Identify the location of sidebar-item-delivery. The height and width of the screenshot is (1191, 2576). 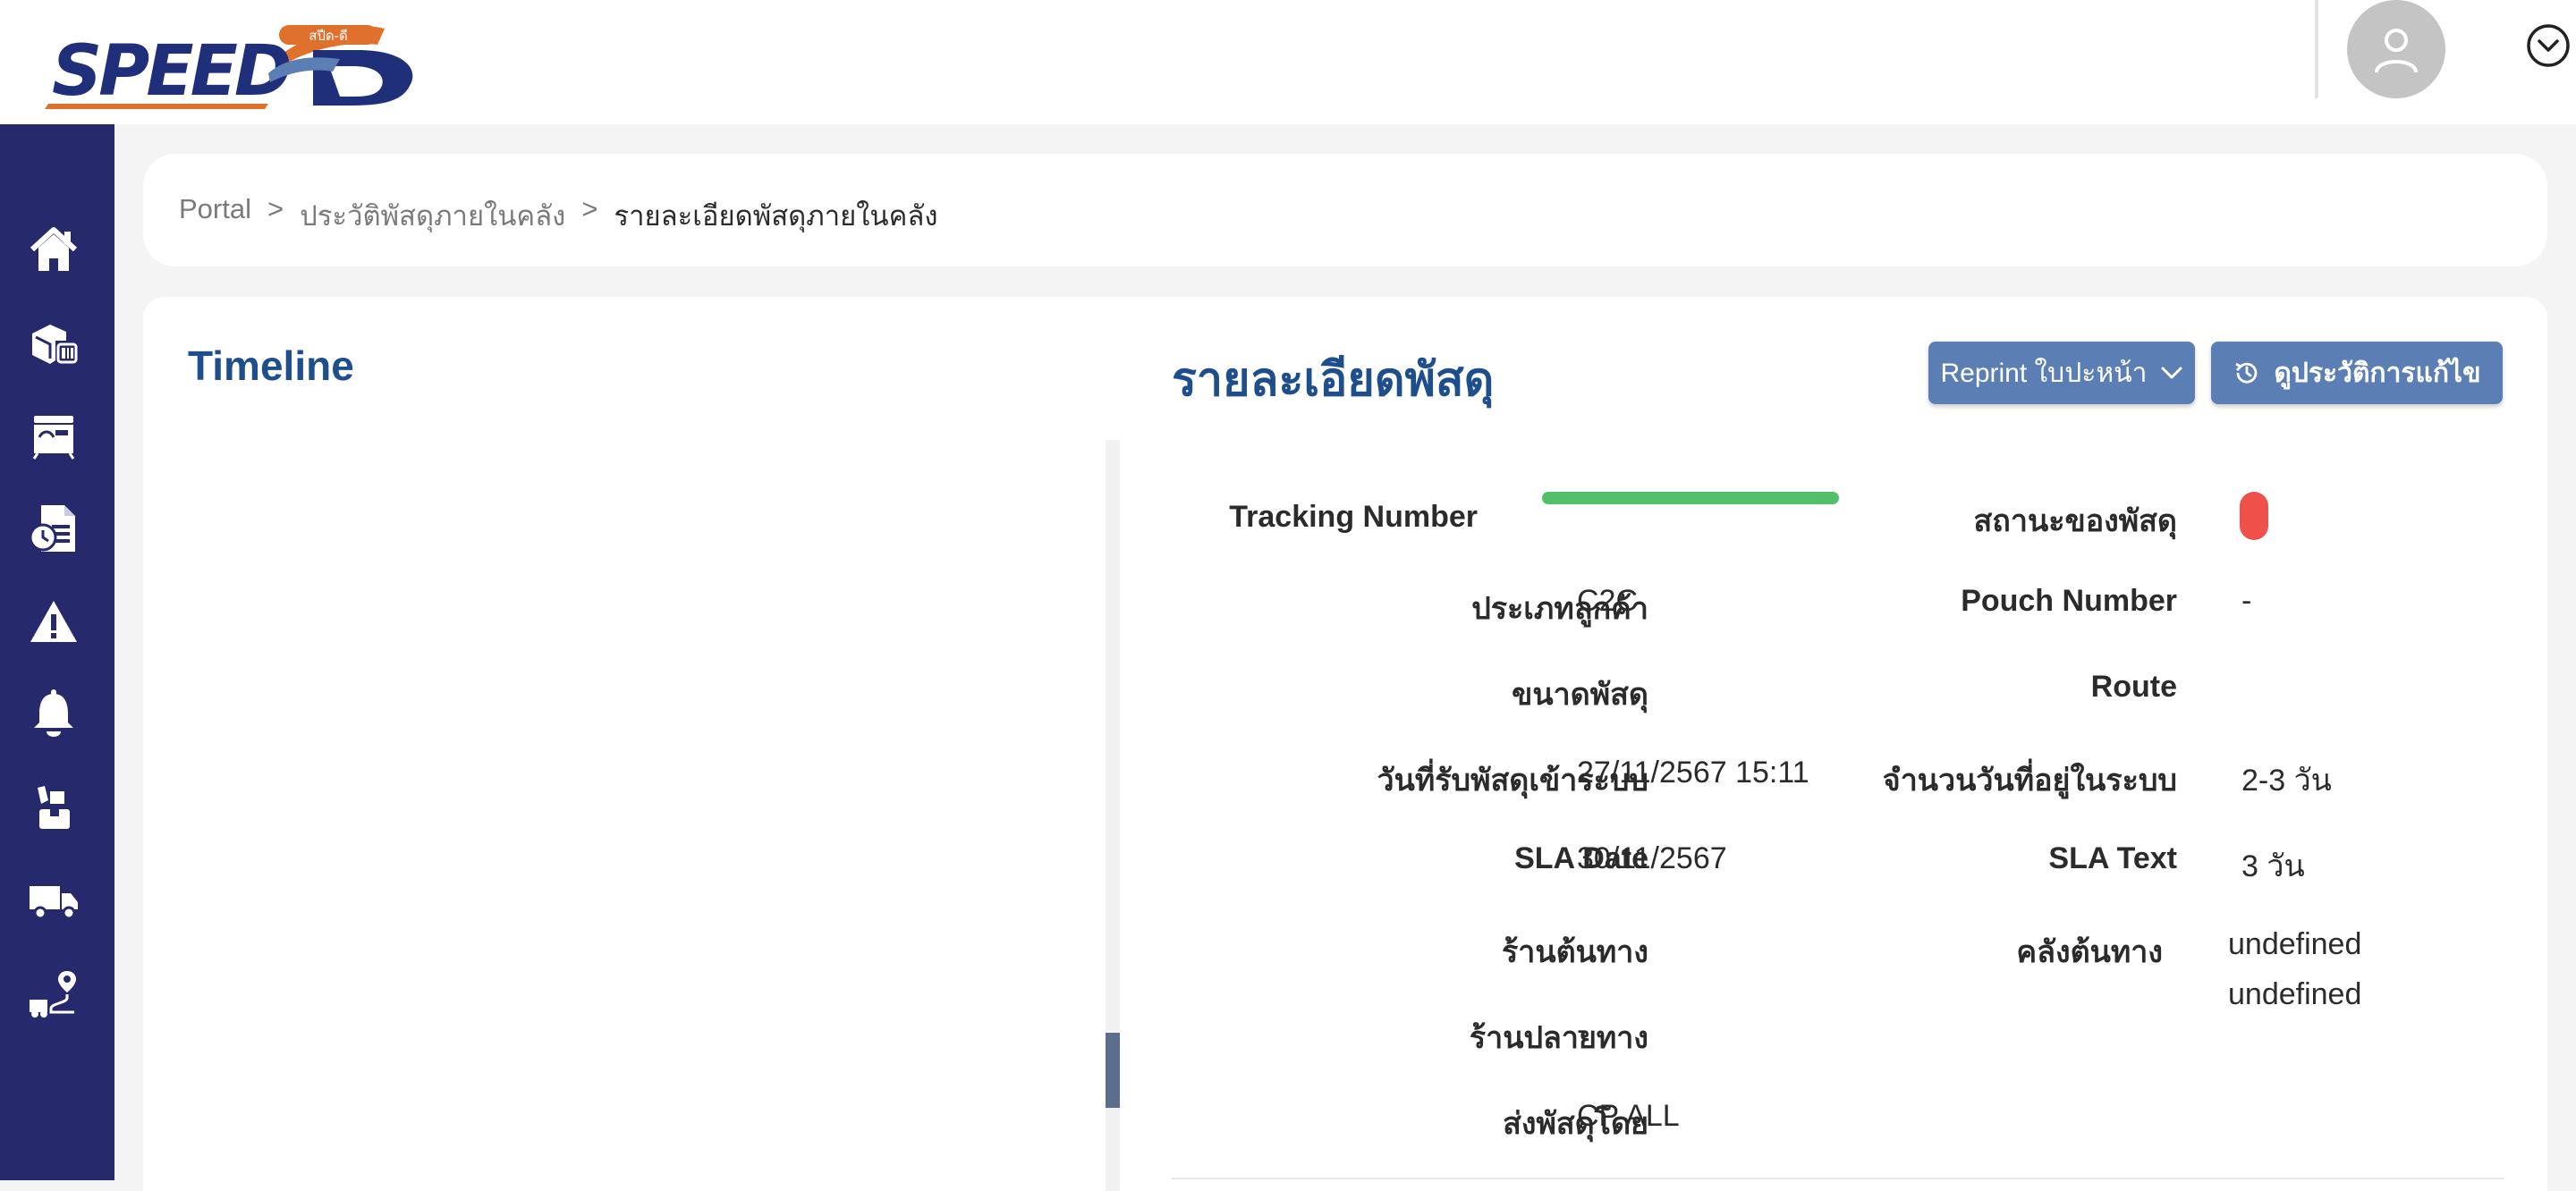
(53, 900).